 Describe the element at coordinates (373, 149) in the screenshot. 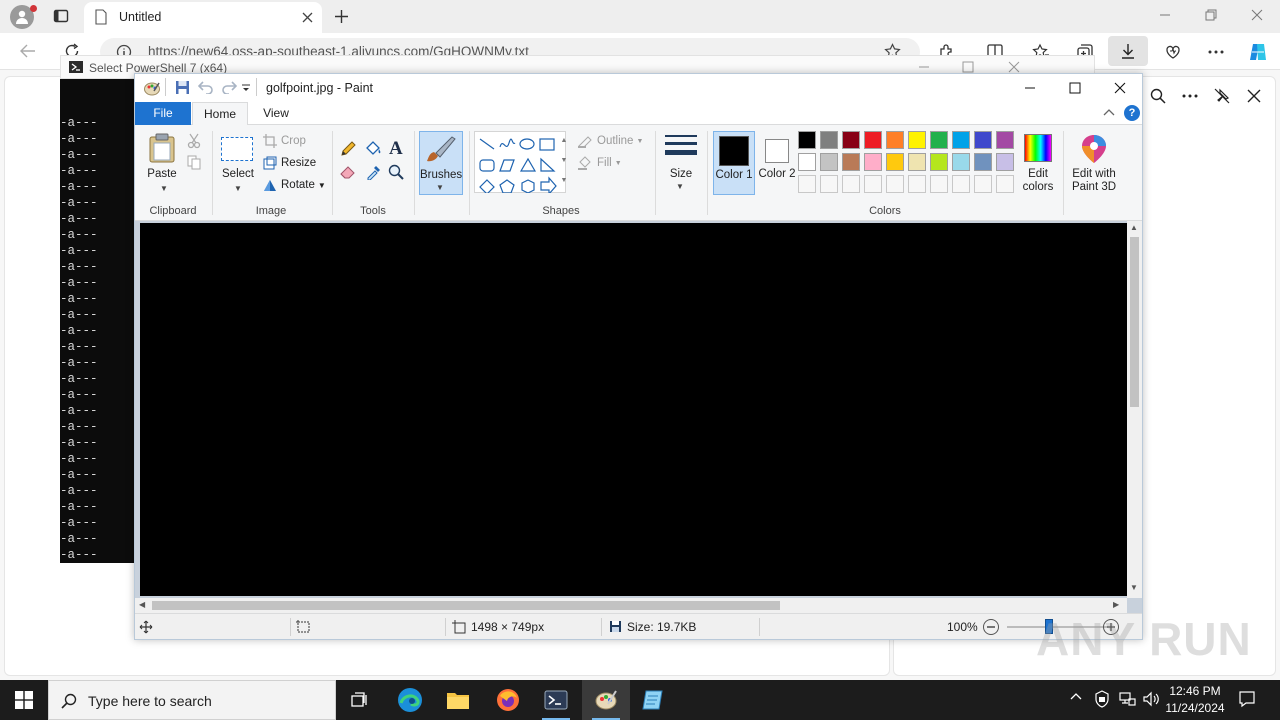

I see `fill-bucket-icon` at that location.